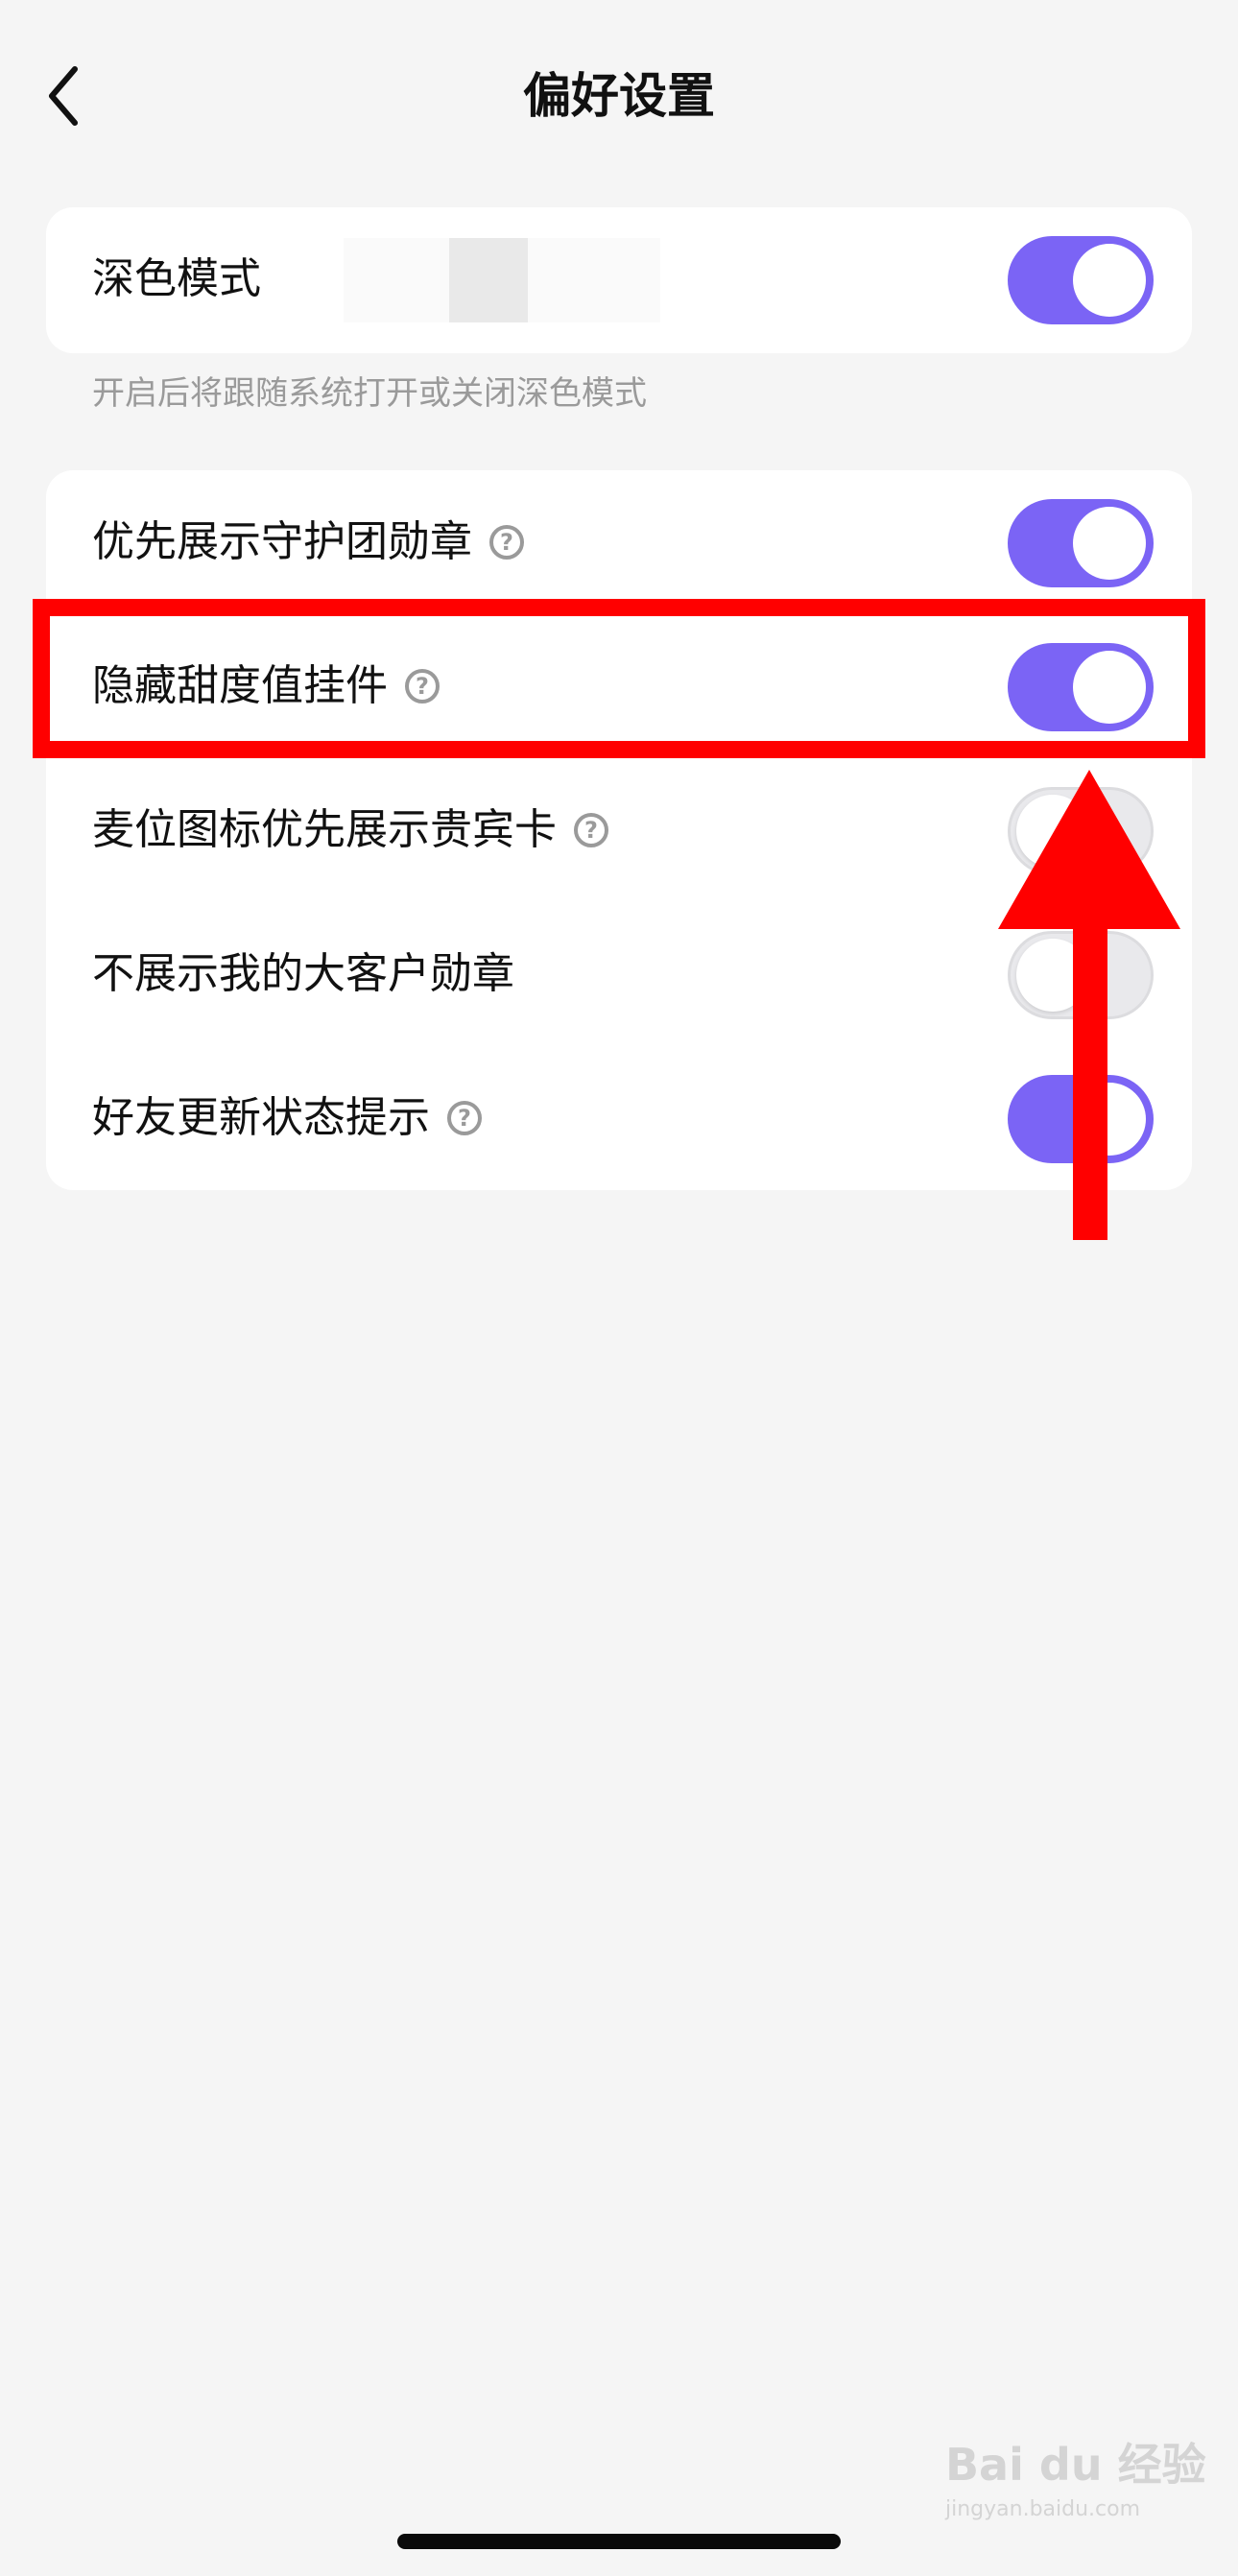 This screenshot has height=2576, width=1238. I want to click on redacted-area, so click(502, 280).